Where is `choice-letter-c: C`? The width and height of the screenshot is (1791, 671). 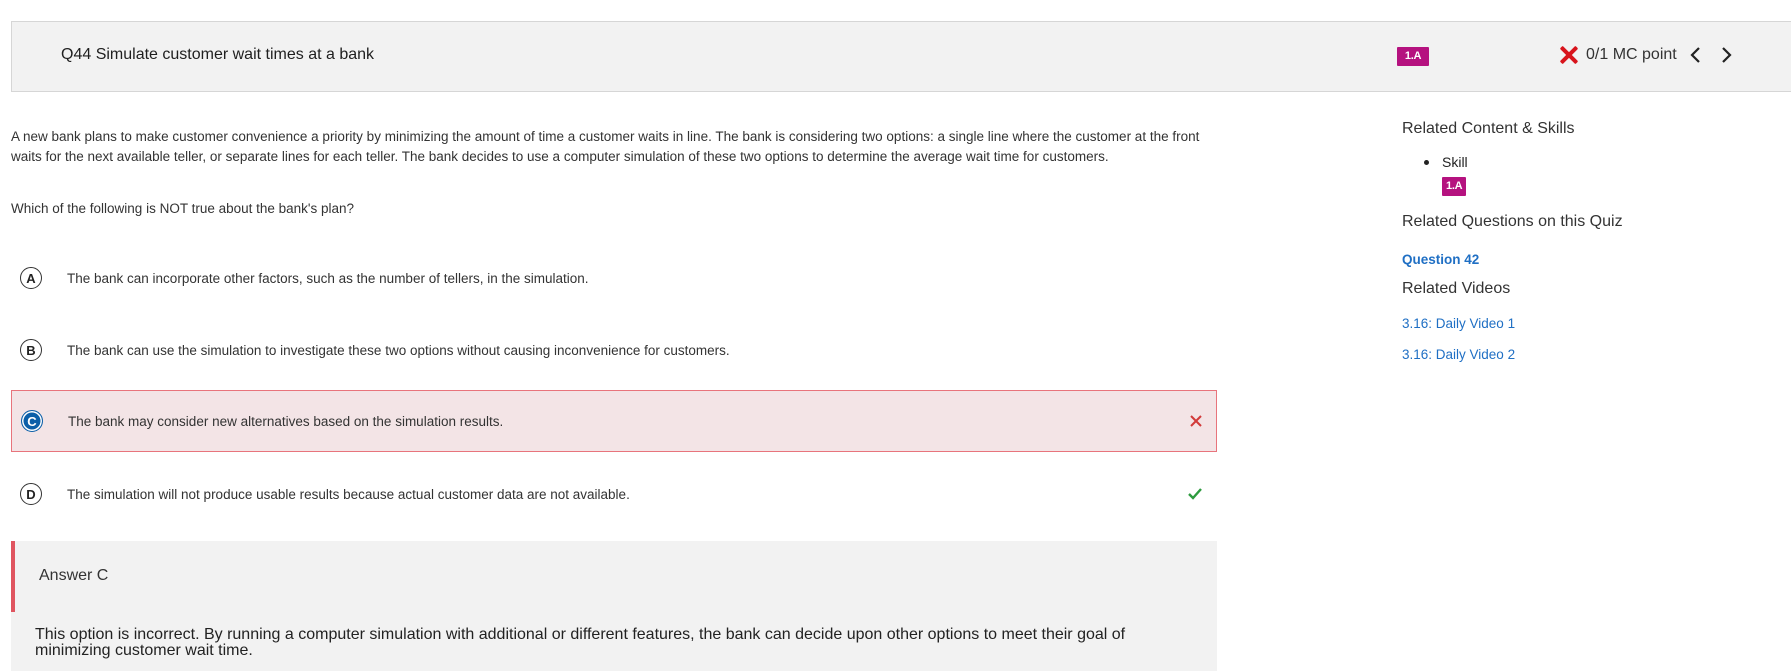 choice-letter-c: C is located at coordinates (32, 421).